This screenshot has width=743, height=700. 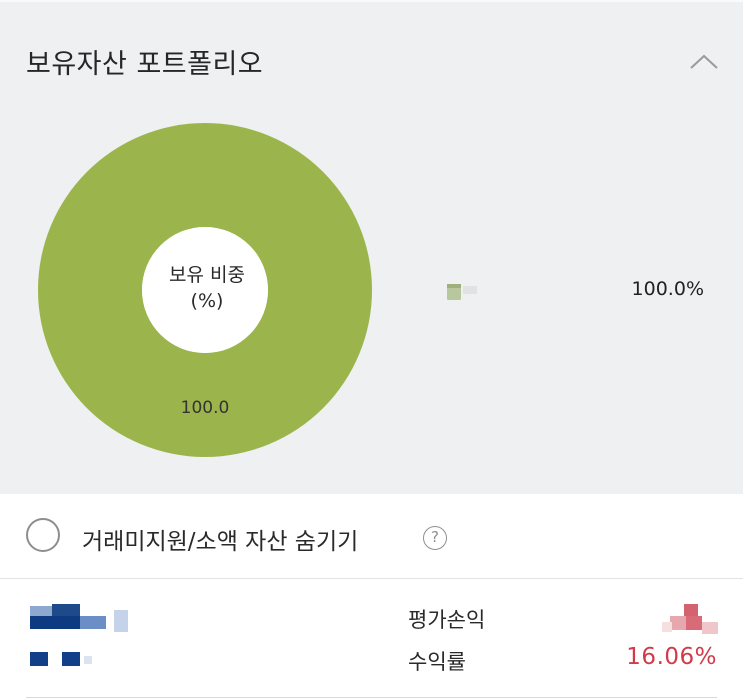 I want to click on panel-title: 보유자산 포트폴리오, so click(x=145, y=64).